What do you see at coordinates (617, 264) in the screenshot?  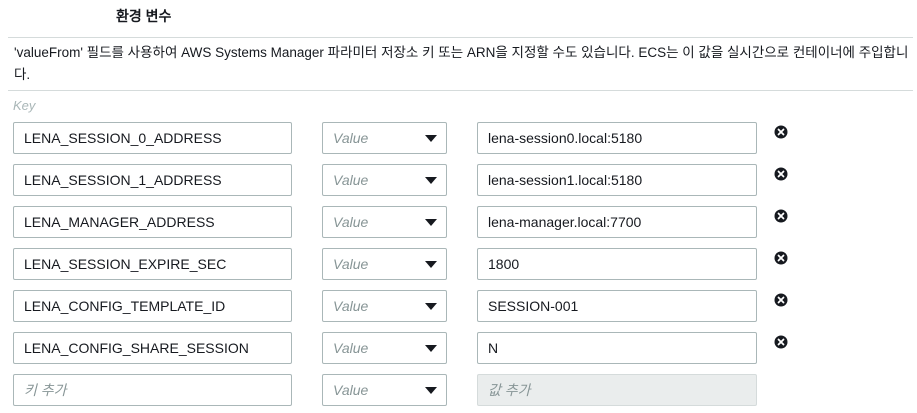 I see `value-input: 1800` at bounding box center [617, 264].